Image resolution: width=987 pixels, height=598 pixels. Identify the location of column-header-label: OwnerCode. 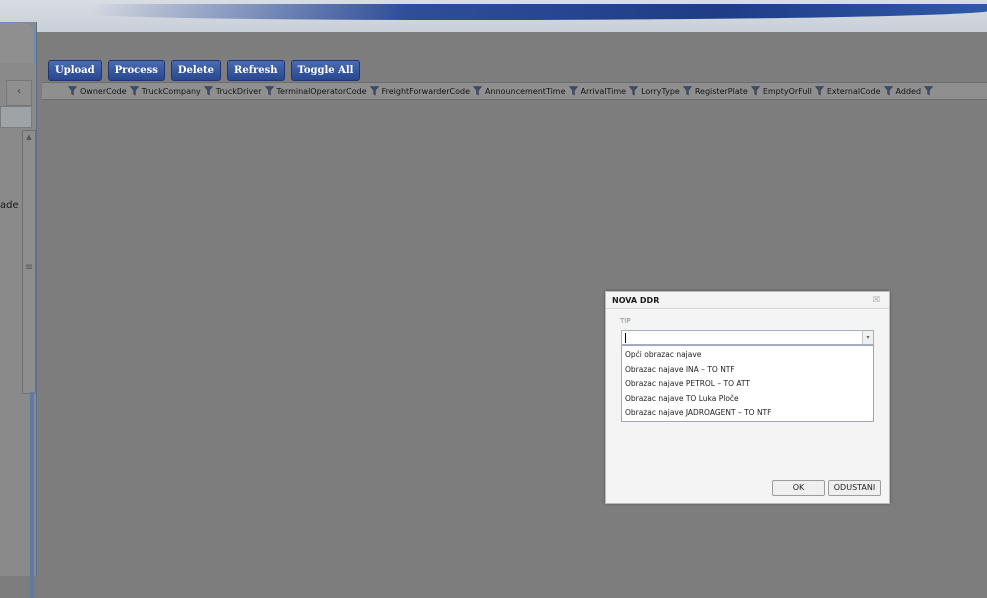
(103, 91).